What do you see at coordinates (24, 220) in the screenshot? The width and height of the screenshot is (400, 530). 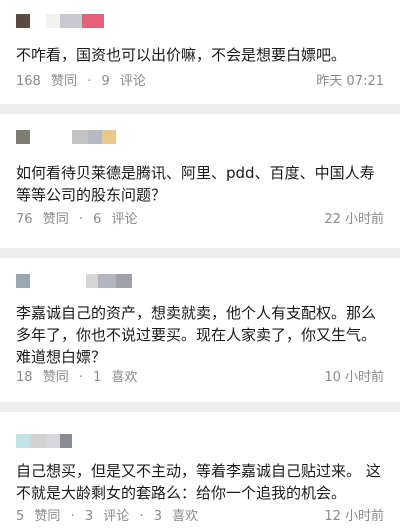 I see `like-count: 76` at bounding box center [24, 220].